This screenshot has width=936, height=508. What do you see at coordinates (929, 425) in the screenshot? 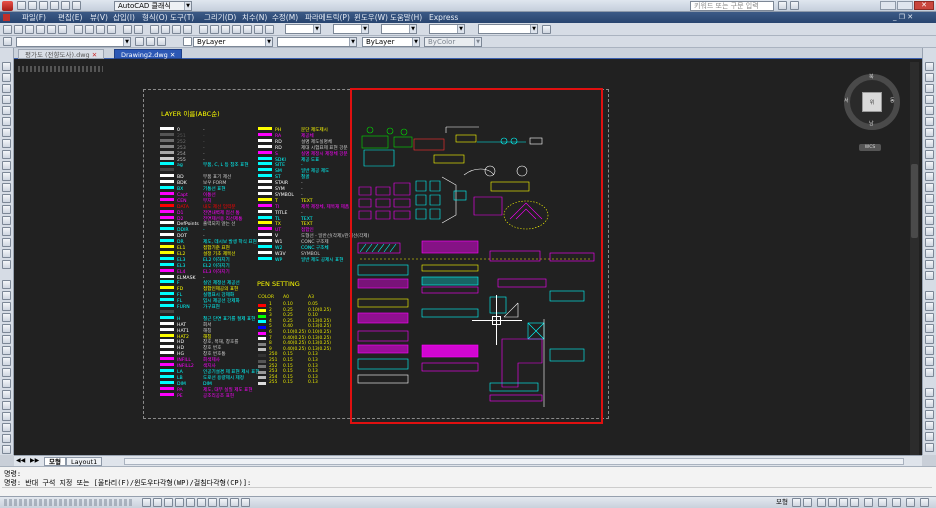
I see `osnap-center-icon` at bounding box center [929, 425].